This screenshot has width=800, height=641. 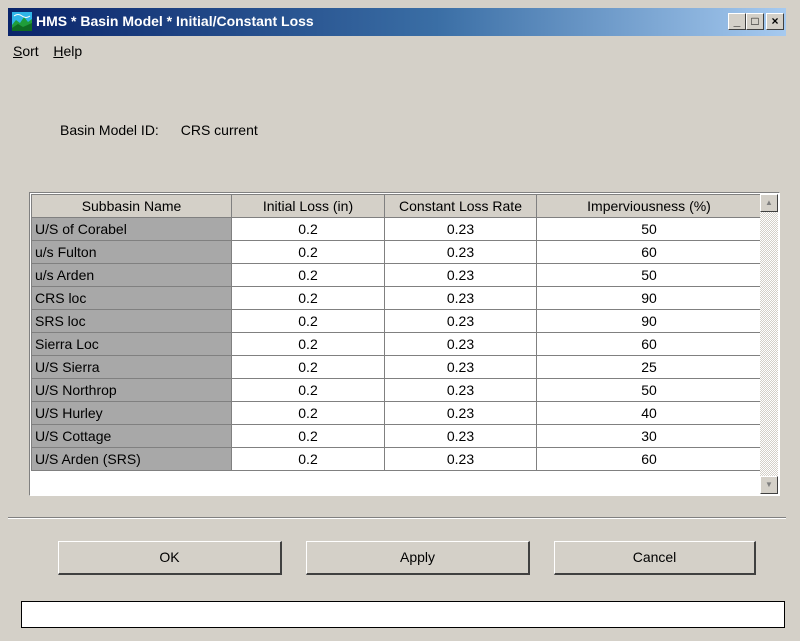 I want to click on table-row: U/S Sierra 0.2 0.23 25, so click(x=396, y=367).